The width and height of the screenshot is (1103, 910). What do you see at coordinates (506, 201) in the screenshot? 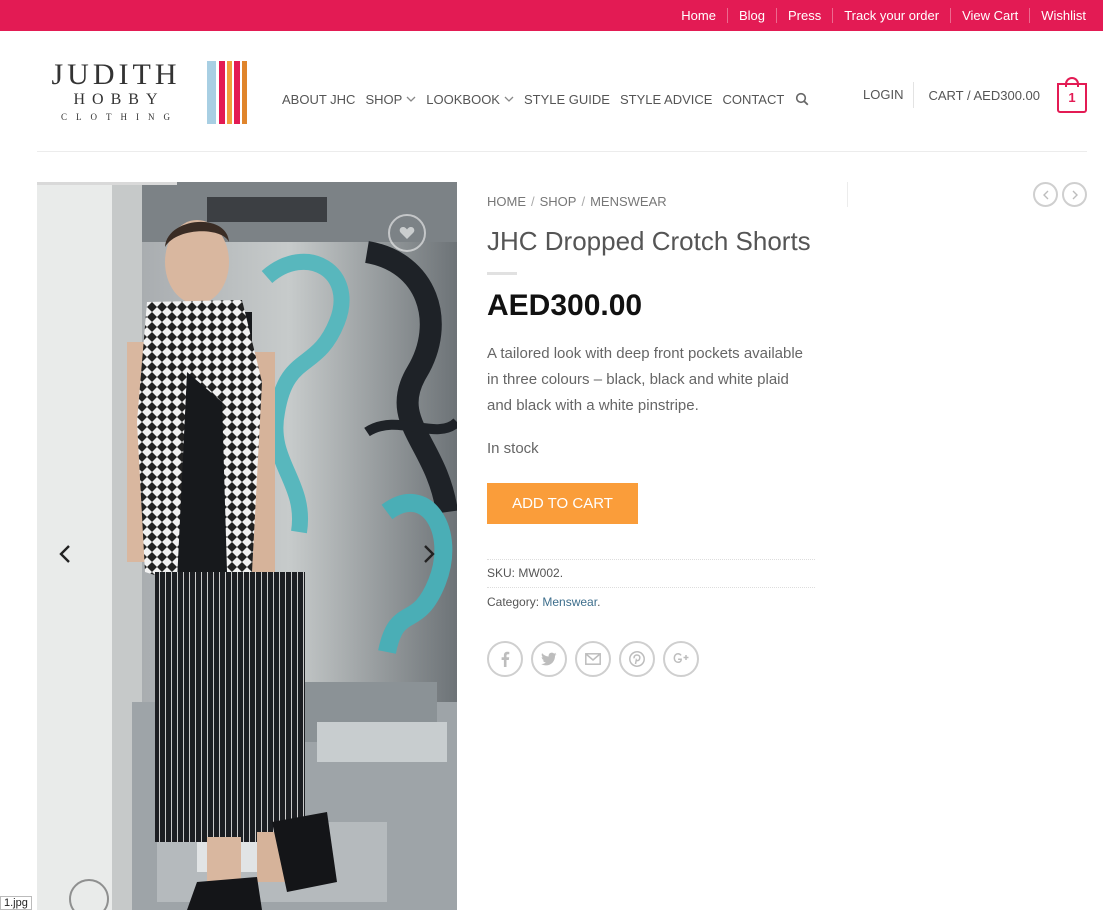
I see `breadcrumb-home: HOME` at bounding box center [506, 201].